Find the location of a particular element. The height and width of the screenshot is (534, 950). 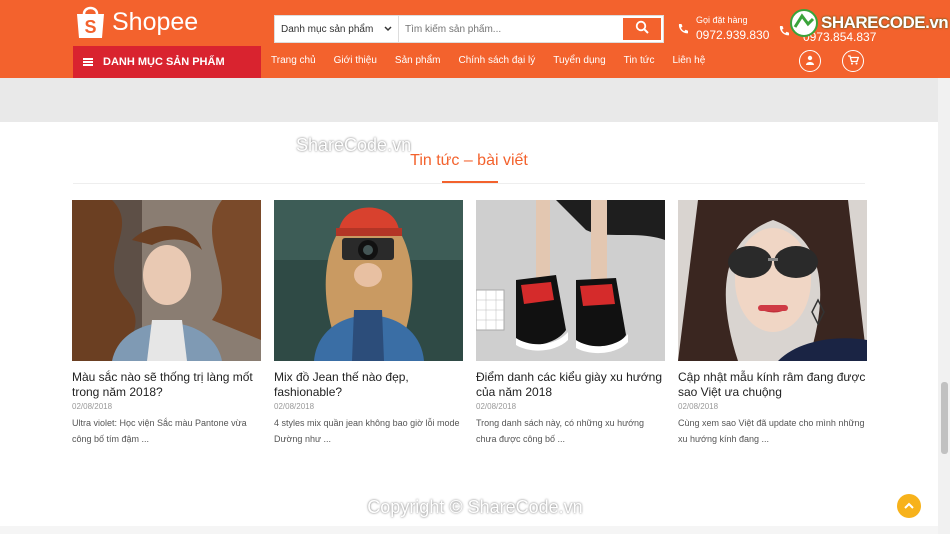

cart-button is located at coordinates (853, 61).